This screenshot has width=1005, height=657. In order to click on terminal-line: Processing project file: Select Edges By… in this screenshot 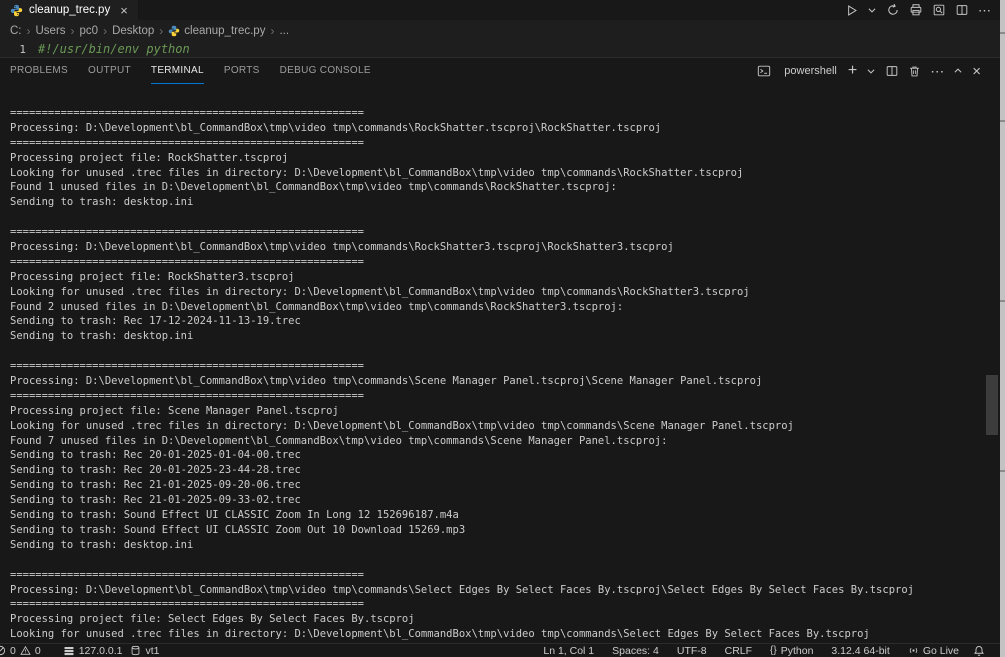, I will do `click(212, 619)`.